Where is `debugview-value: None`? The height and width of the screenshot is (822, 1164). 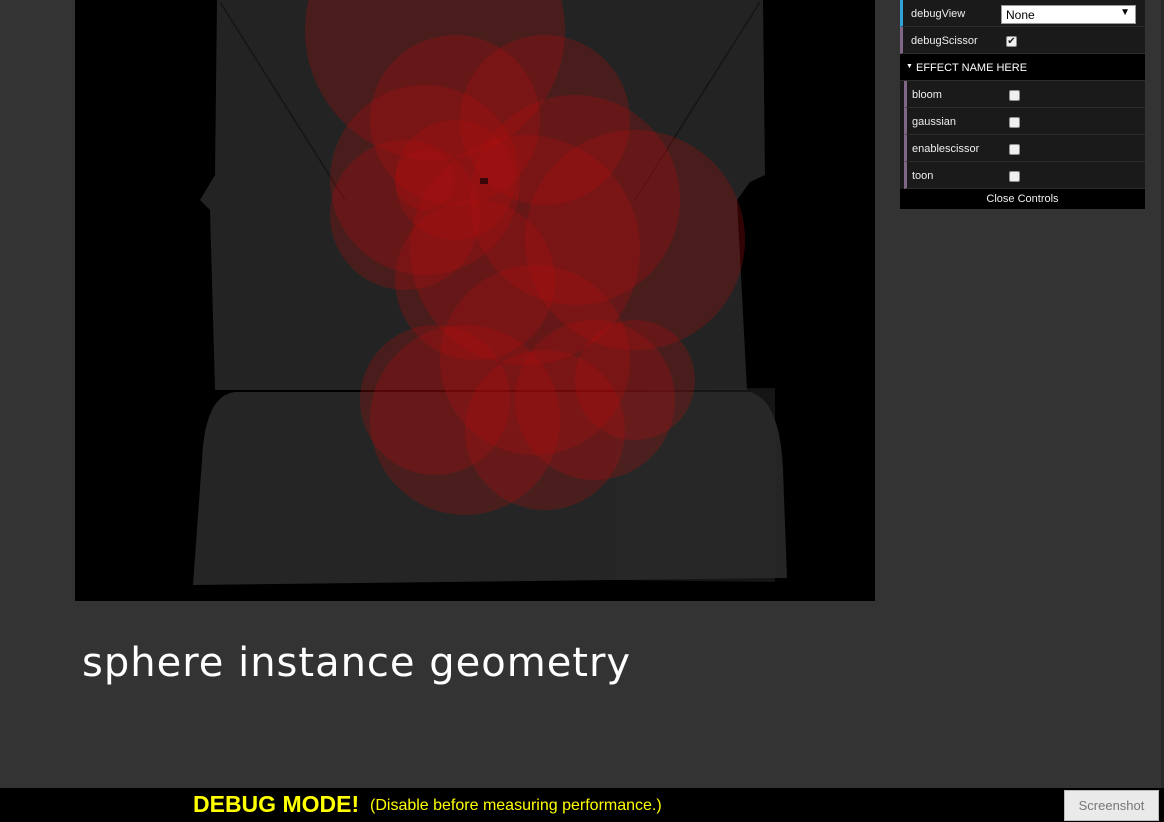
debugview-value: None is located at coordinates (1020, 15).